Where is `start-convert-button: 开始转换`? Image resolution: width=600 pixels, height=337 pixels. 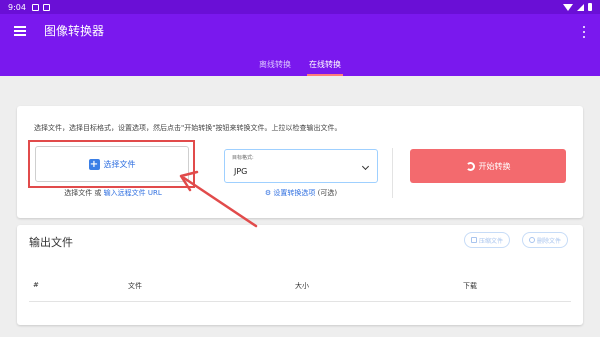
start-convert-button: 开始转换 is located at coordinates (488, 166).